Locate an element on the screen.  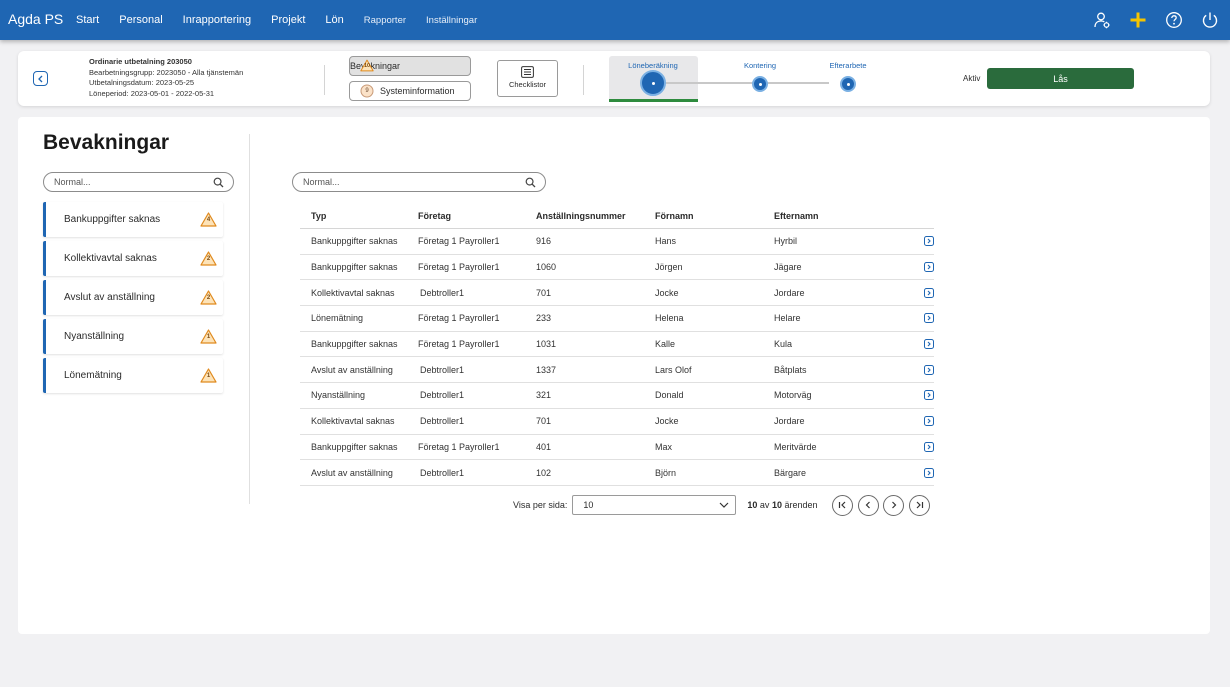
nav-item-rapporter: Rapporter is located at coordinates (385, 20).